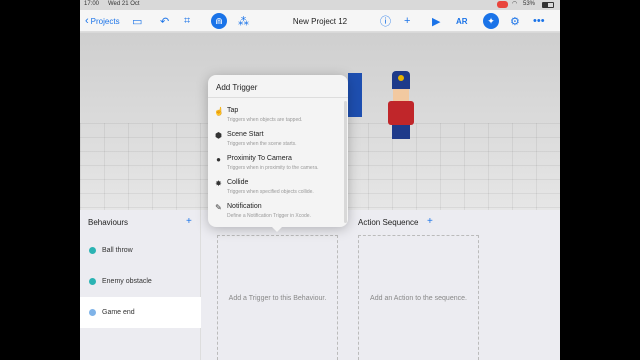 Image resolution: width=640 pixels, height=360 pixels. Describe the element at coordinates (515, 4) in the screenshot. I see `wifi-icon: ◠` at that location.